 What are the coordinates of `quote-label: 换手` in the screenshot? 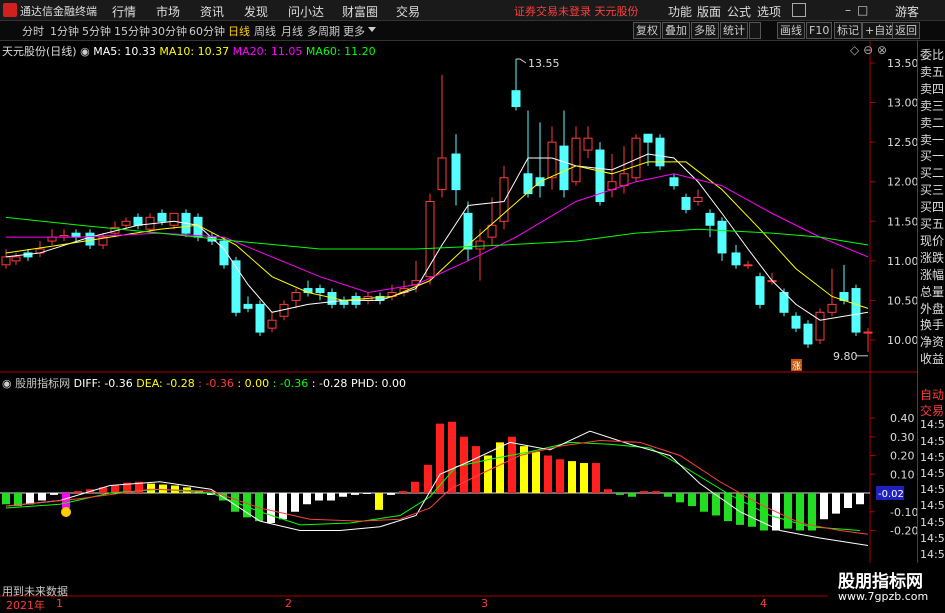 It's located at (932, 325).